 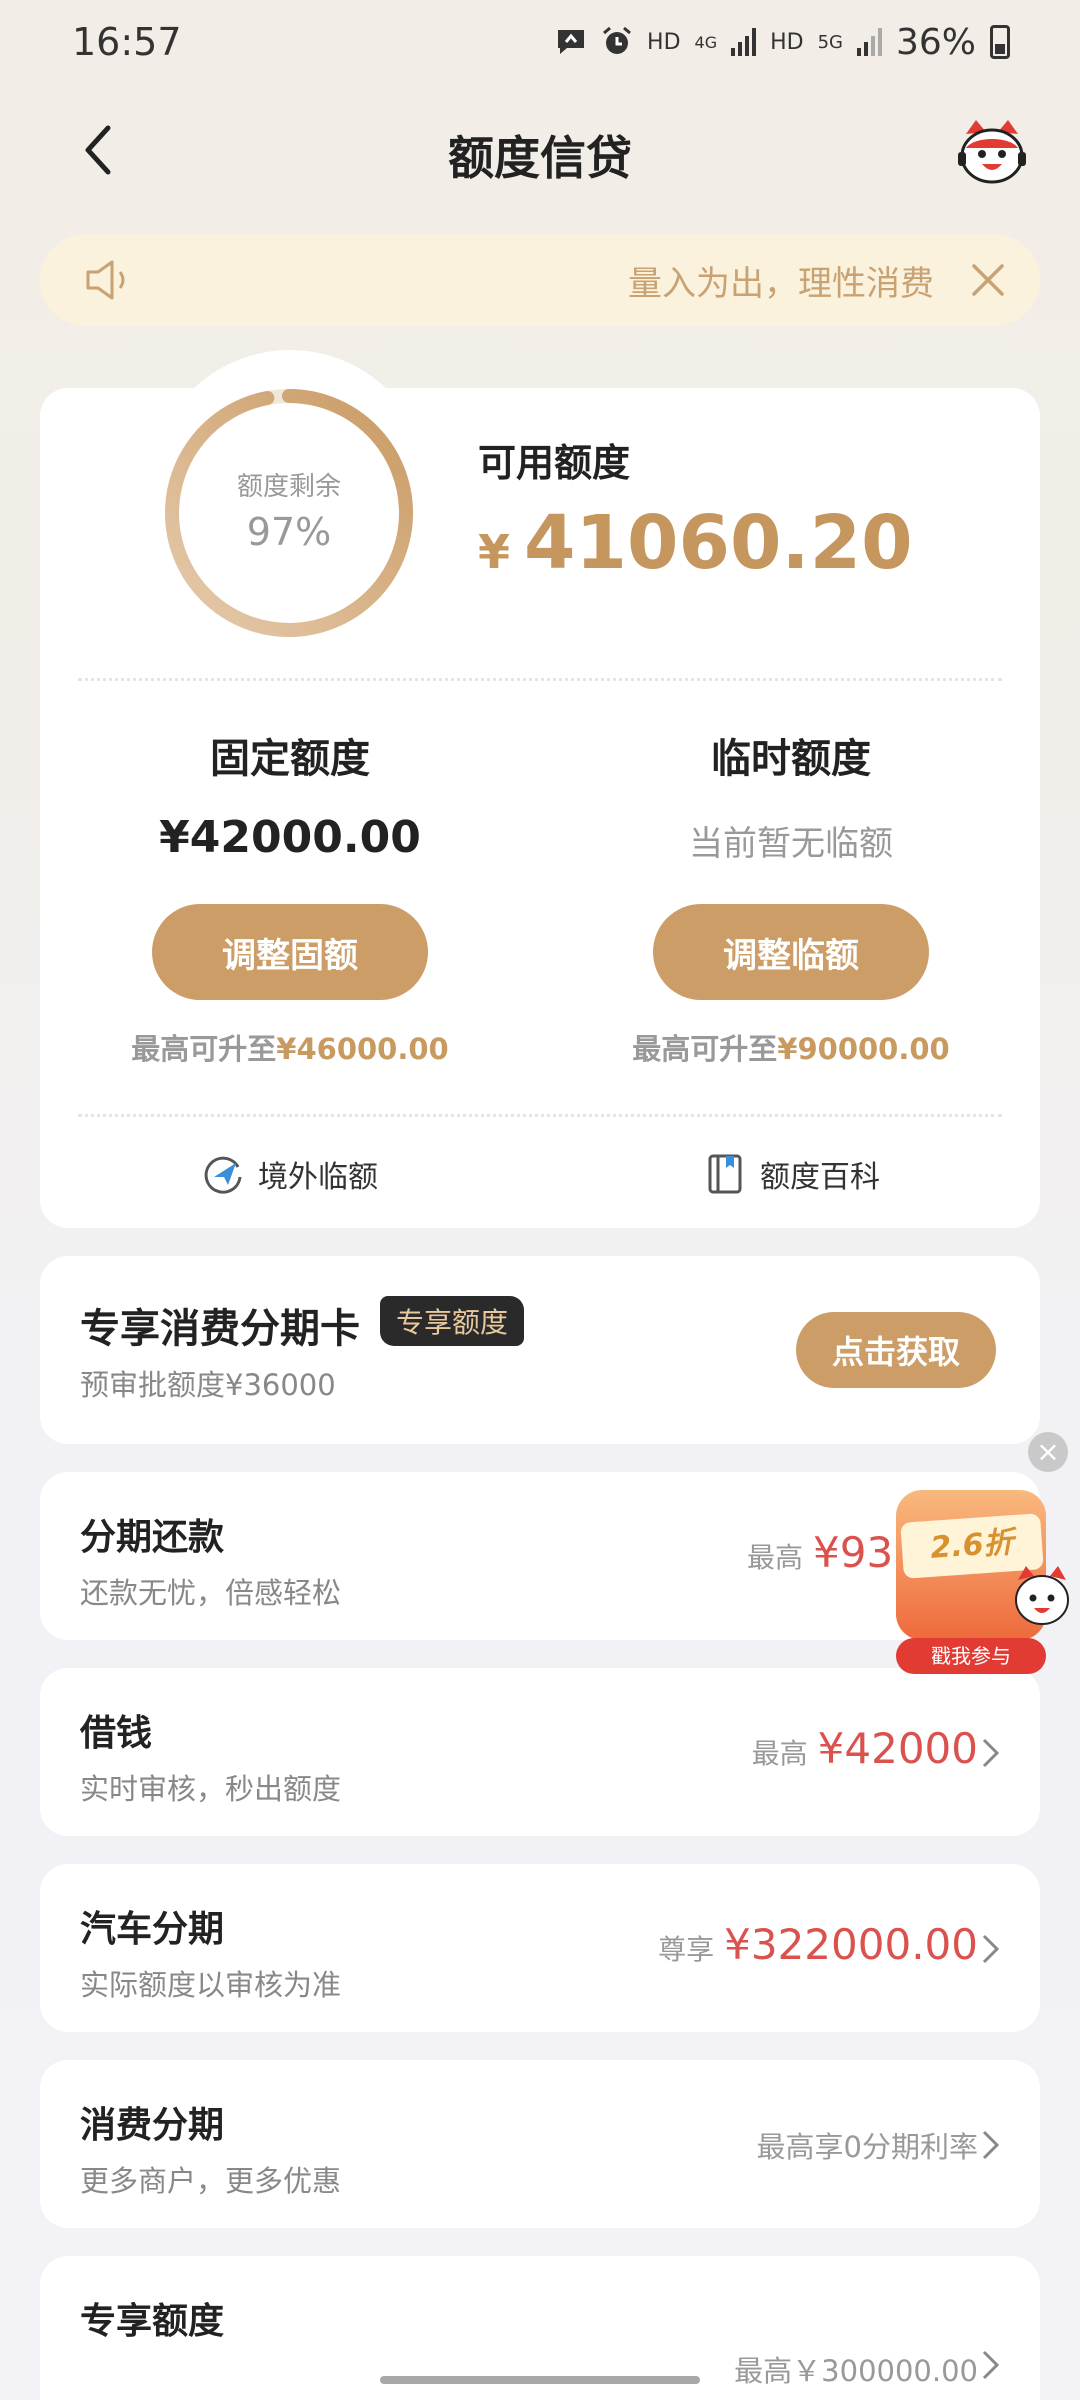 I want to click on promo-close-icon: ×, so click(x=1048, y=1452).